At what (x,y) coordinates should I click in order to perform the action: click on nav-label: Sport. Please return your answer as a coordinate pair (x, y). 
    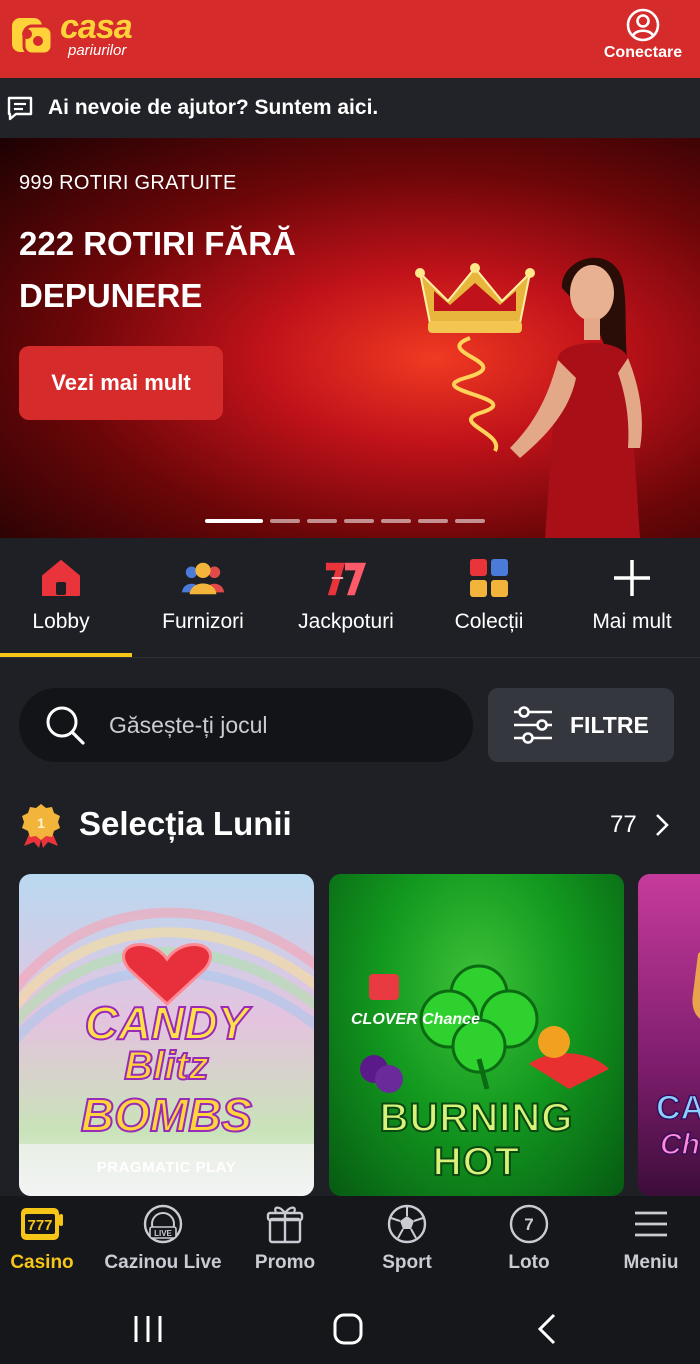
    Looking at the image, I should click on (407, 1262).